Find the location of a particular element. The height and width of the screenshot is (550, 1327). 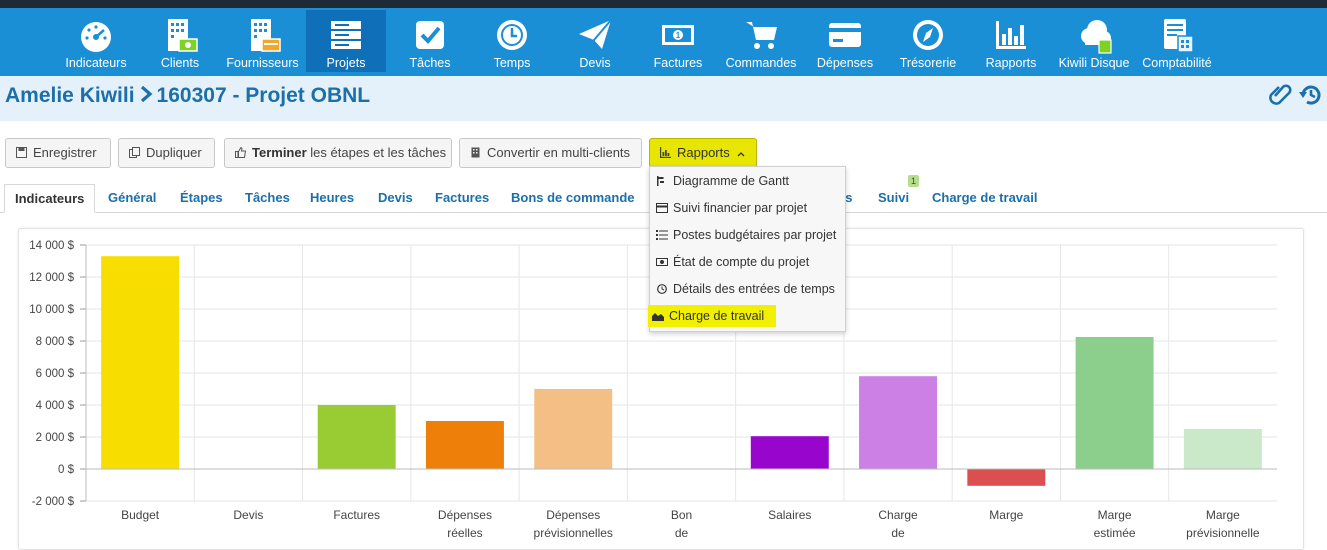

nav-projets: Projets is located at coordinates (346, 41).